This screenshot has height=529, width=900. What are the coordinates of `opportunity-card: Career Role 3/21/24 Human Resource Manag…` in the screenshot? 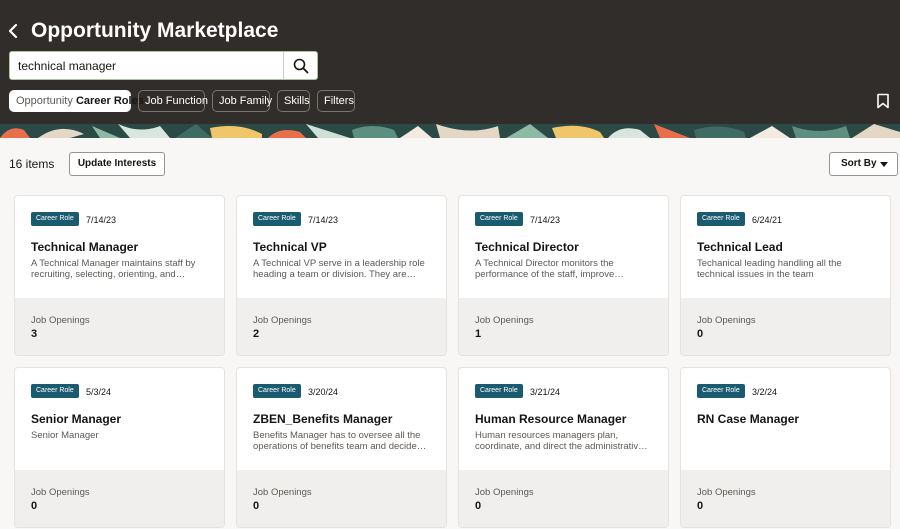 It's located at (563, 447).